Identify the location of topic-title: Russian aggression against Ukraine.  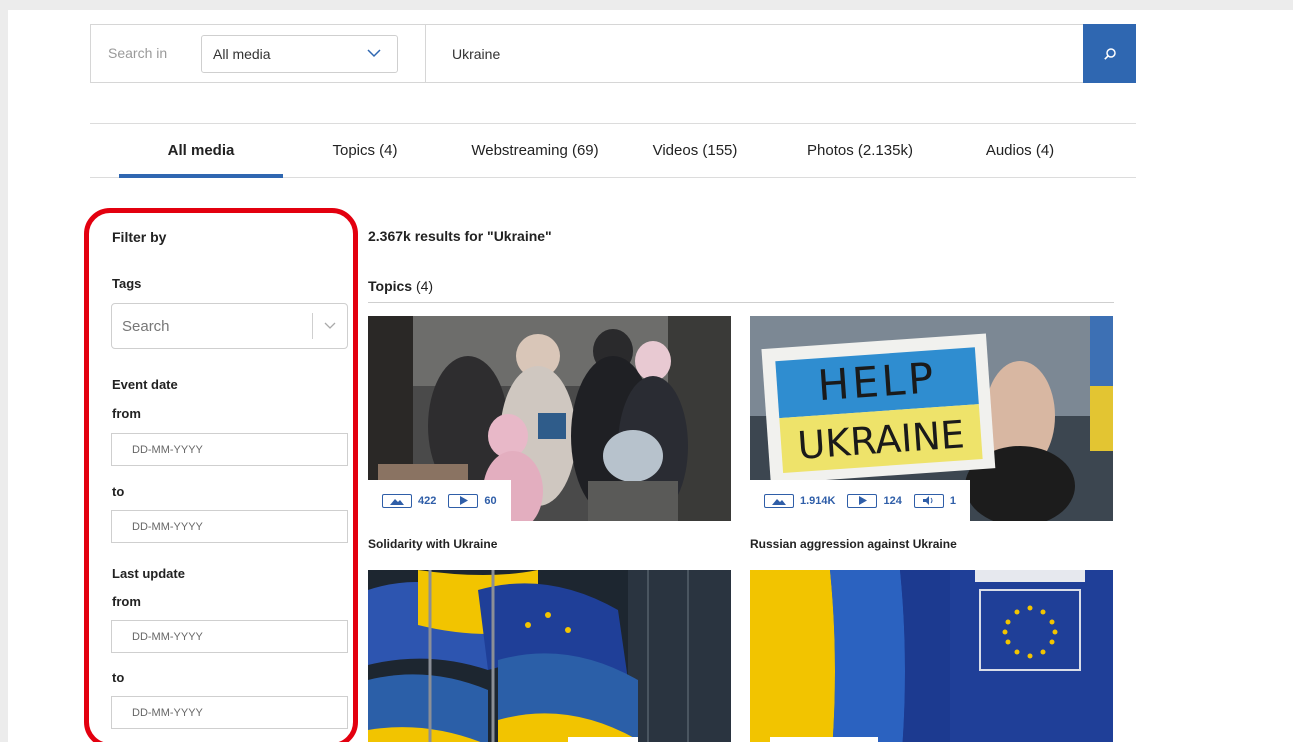
(853, 544).